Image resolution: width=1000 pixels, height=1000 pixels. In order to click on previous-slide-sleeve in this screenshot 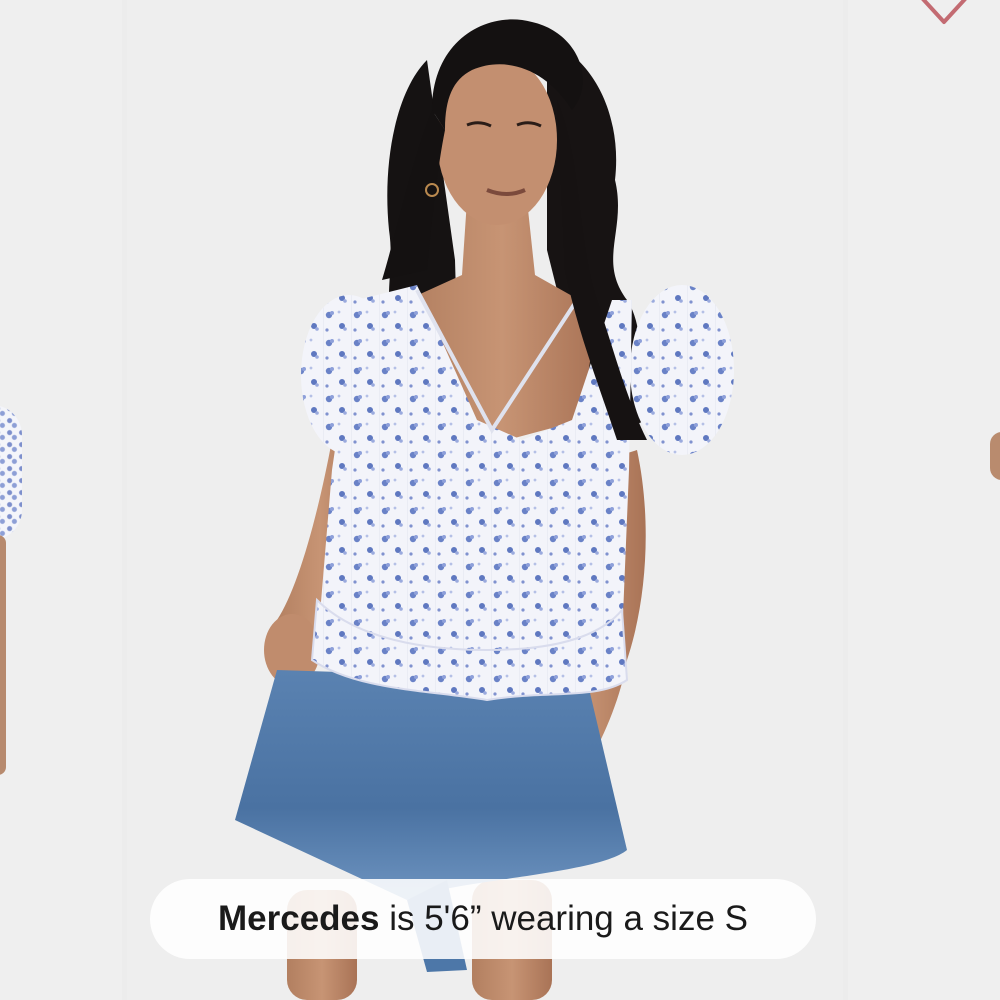, I will do `click(11, 472)`.